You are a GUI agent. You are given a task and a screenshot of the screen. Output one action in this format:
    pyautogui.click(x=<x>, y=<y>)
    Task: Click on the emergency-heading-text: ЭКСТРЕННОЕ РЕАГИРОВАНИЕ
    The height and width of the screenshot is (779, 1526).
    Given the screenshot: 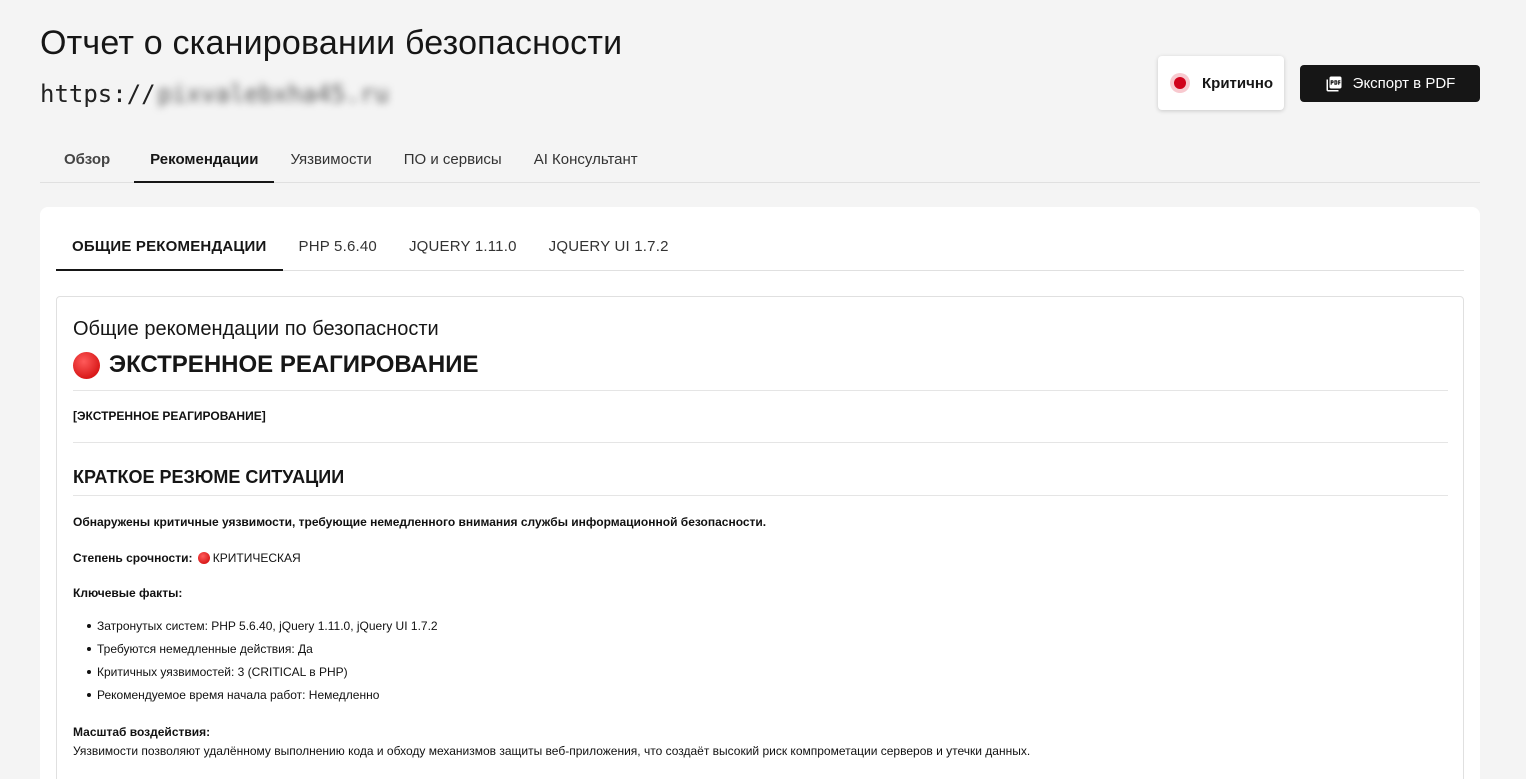 What is the action you would take?
    pyautogui.click(x=294, y=364)
    